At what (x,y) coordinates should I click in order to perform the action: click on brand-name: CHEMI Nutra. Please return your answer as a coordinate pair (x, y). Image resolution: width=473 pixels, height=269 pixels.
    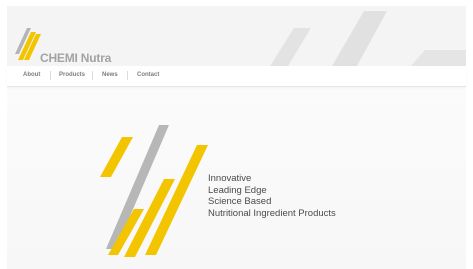
    Looking at the image, I should click on (75, 58).